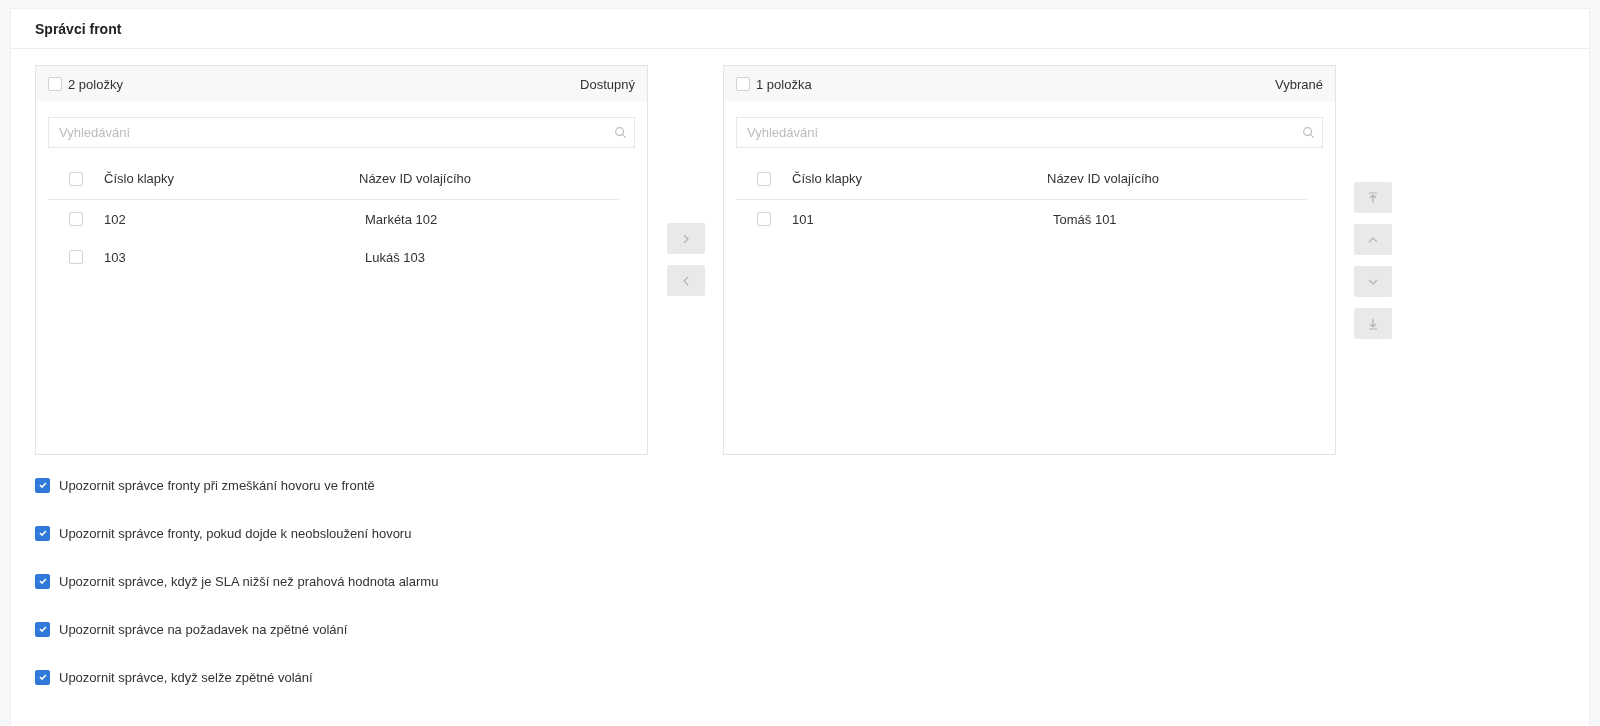 This screenshot has height=726, width=1600. What do you see at coordinates (1373, 323) in the screenshot?
I see `arrow-bottom-icon` at bounding box center [1373, 323].